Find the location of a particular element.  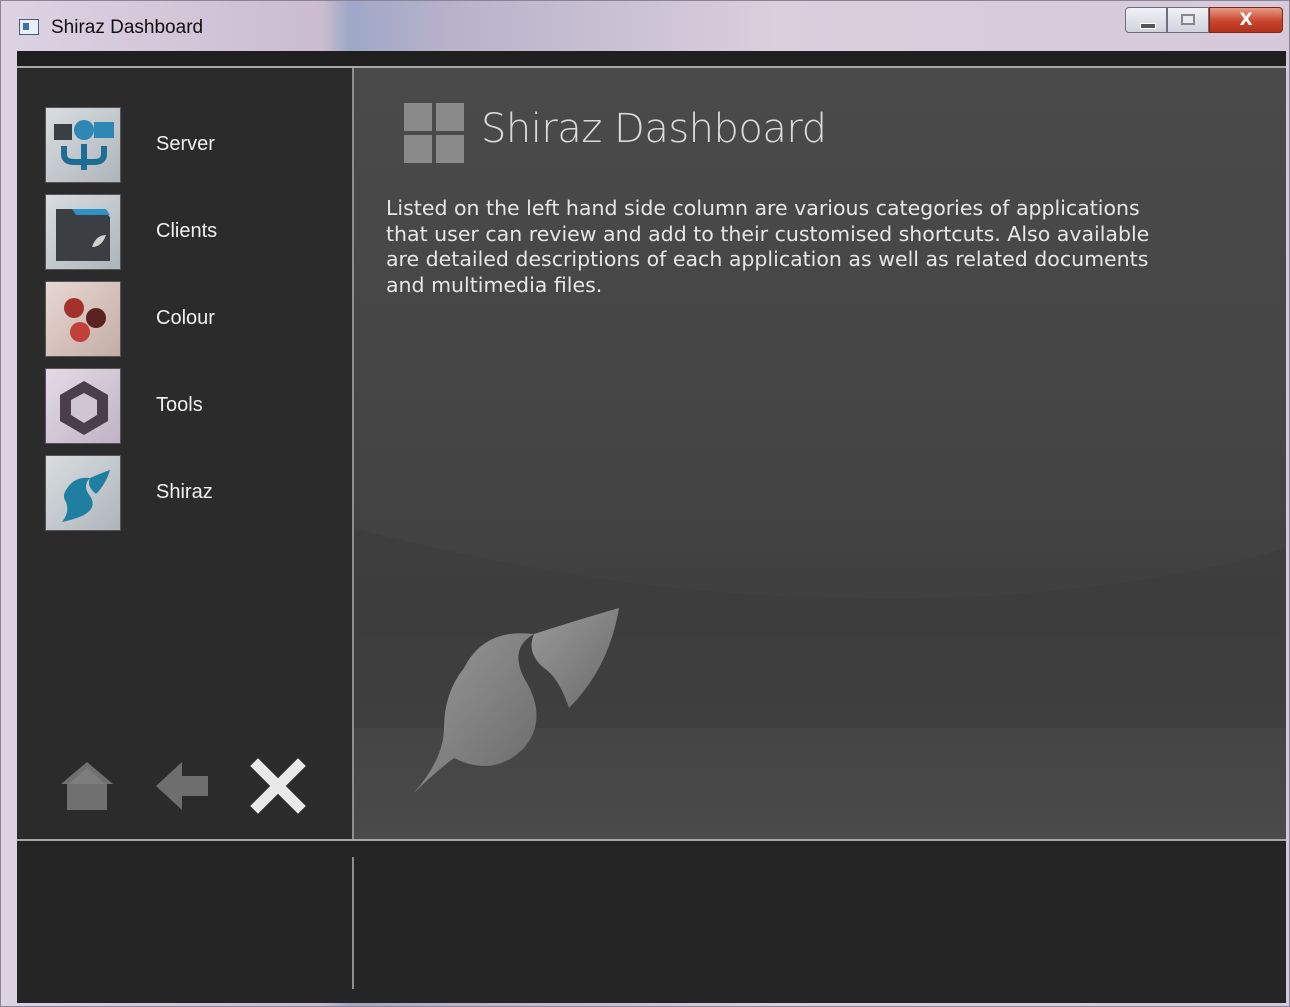

minimize-icon is located at coordinates (1148, 26).